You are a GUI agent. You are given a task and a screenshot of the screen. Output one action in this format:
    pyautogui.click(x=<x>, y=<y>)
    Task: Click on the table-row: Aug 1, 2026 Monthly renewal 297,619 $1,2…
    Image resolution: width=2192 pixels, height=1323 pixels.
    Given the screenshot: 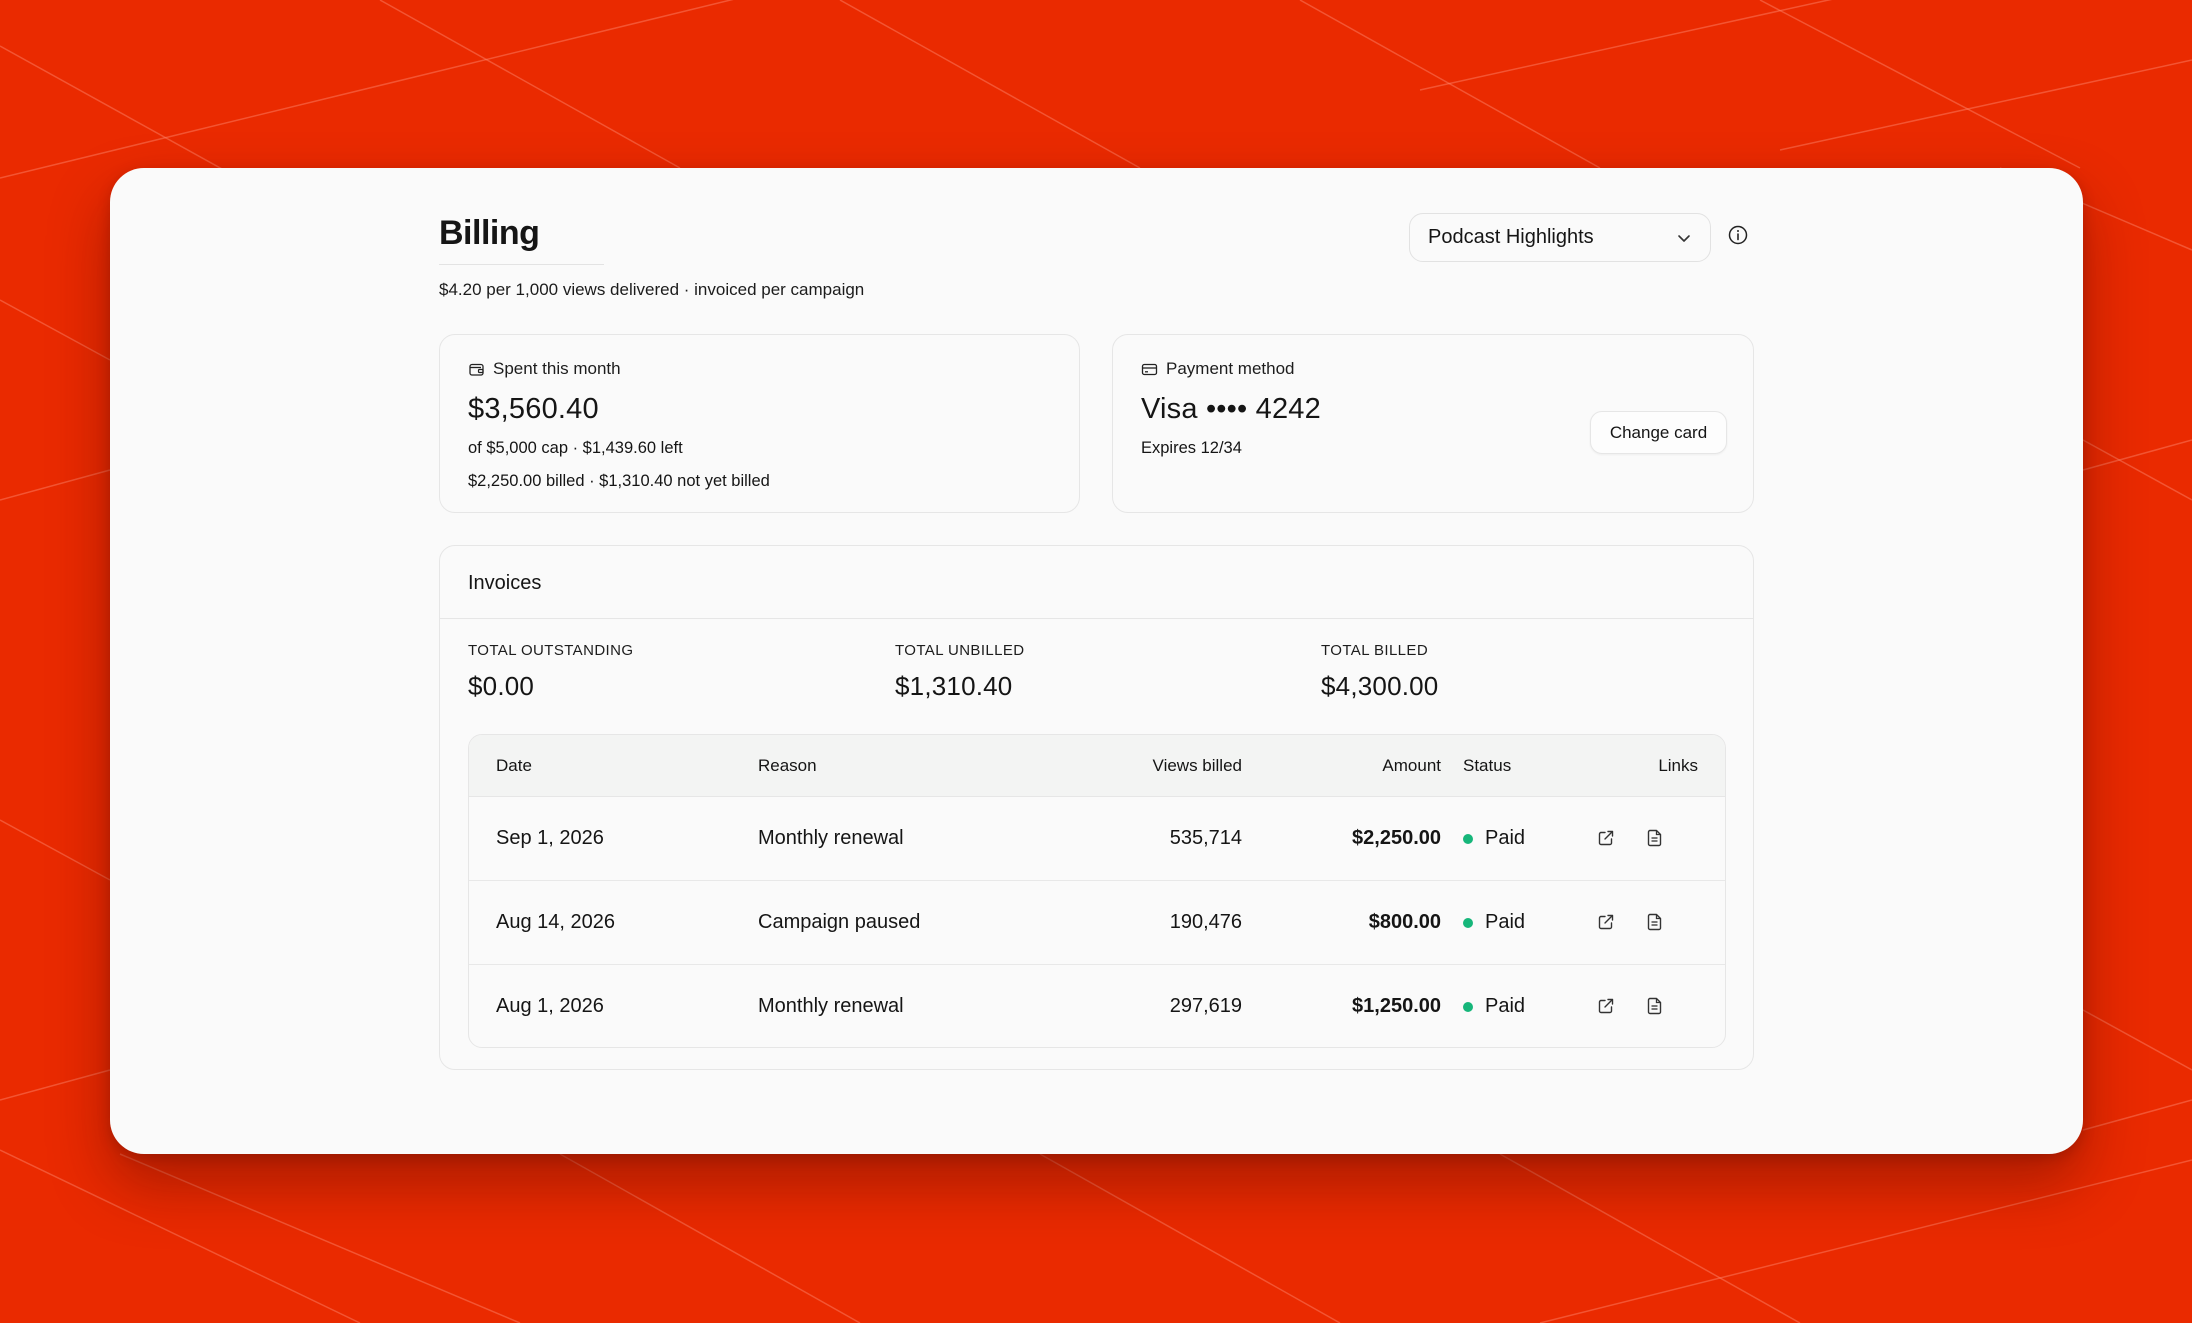 What is the action you would take?
    pyautogui.click(x=1097, y=1006)
    